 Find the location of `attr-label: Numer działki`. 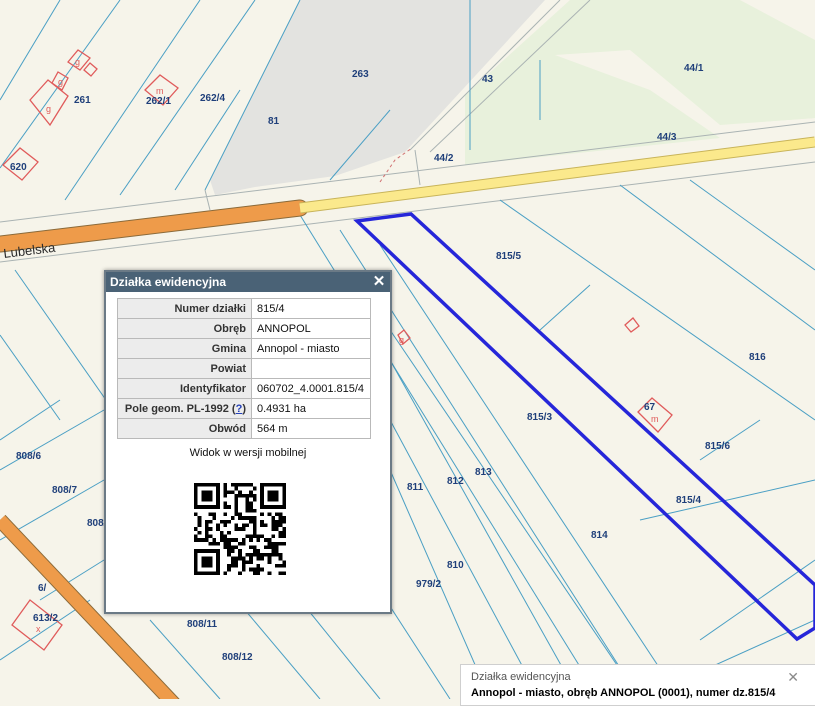

attr-label: Numer działki is located at coordinates (184, 308).